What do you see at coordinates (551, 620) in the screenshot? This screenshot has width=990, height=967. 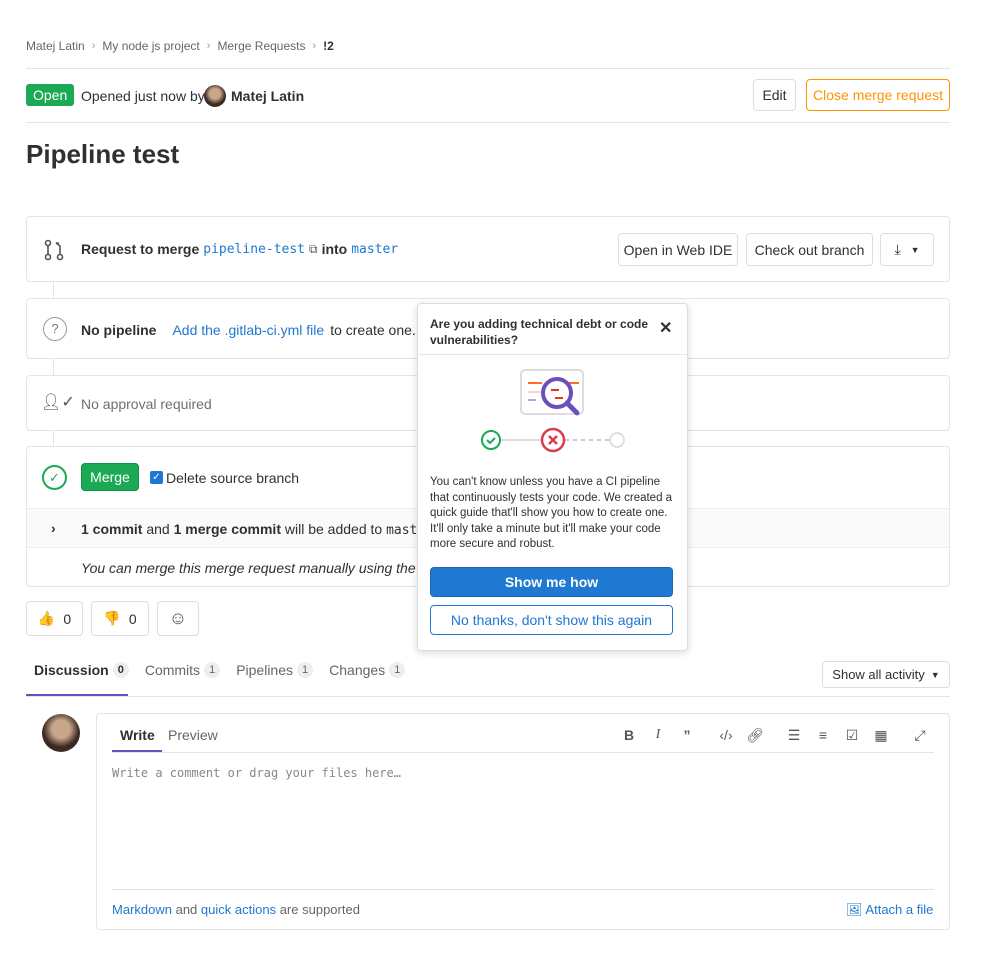 I see `dismiss-button: No thanks, don't show this again` at bounding box center [551, 620].